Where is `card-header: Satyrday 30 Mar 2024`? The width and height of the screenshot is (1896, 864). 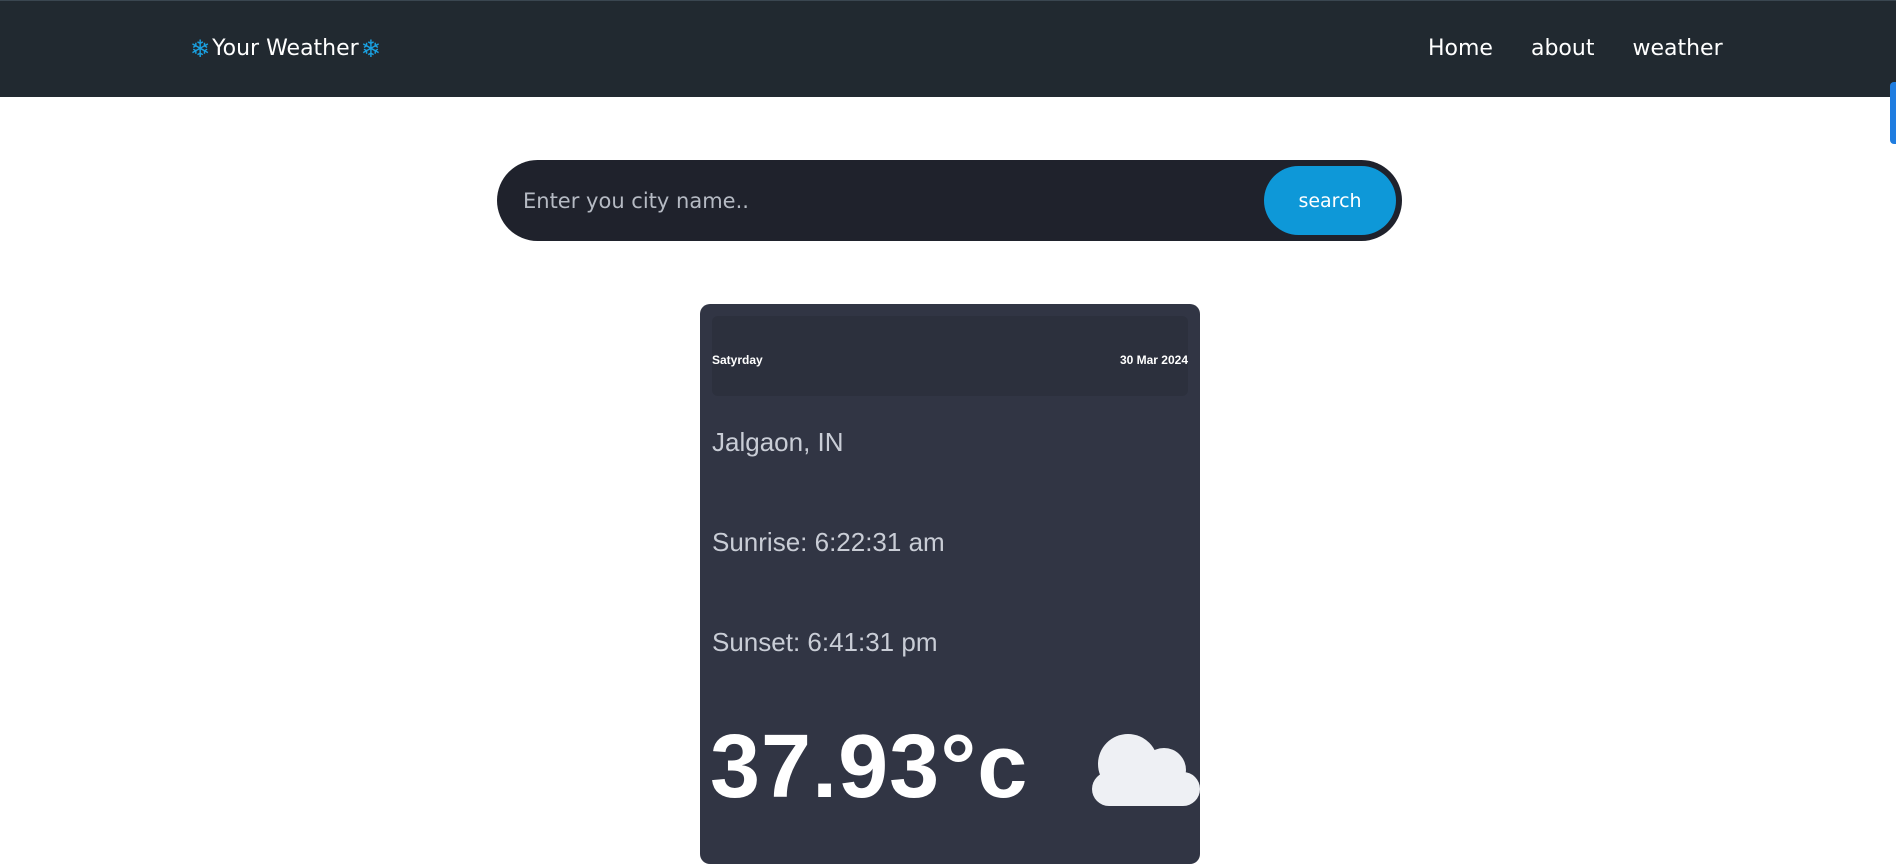
card-header: Satyrday 30 Mar 2024 is located at coordinates (950, 356).